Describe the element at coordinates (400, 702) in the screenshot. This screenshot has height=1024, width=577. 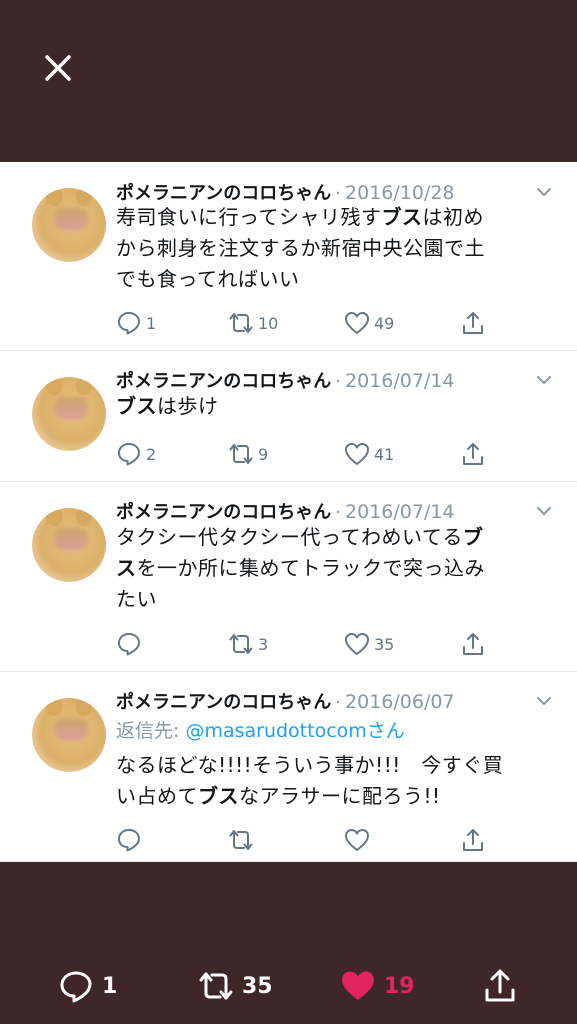
I see `tweet-date: 2016/06/07` at that location.